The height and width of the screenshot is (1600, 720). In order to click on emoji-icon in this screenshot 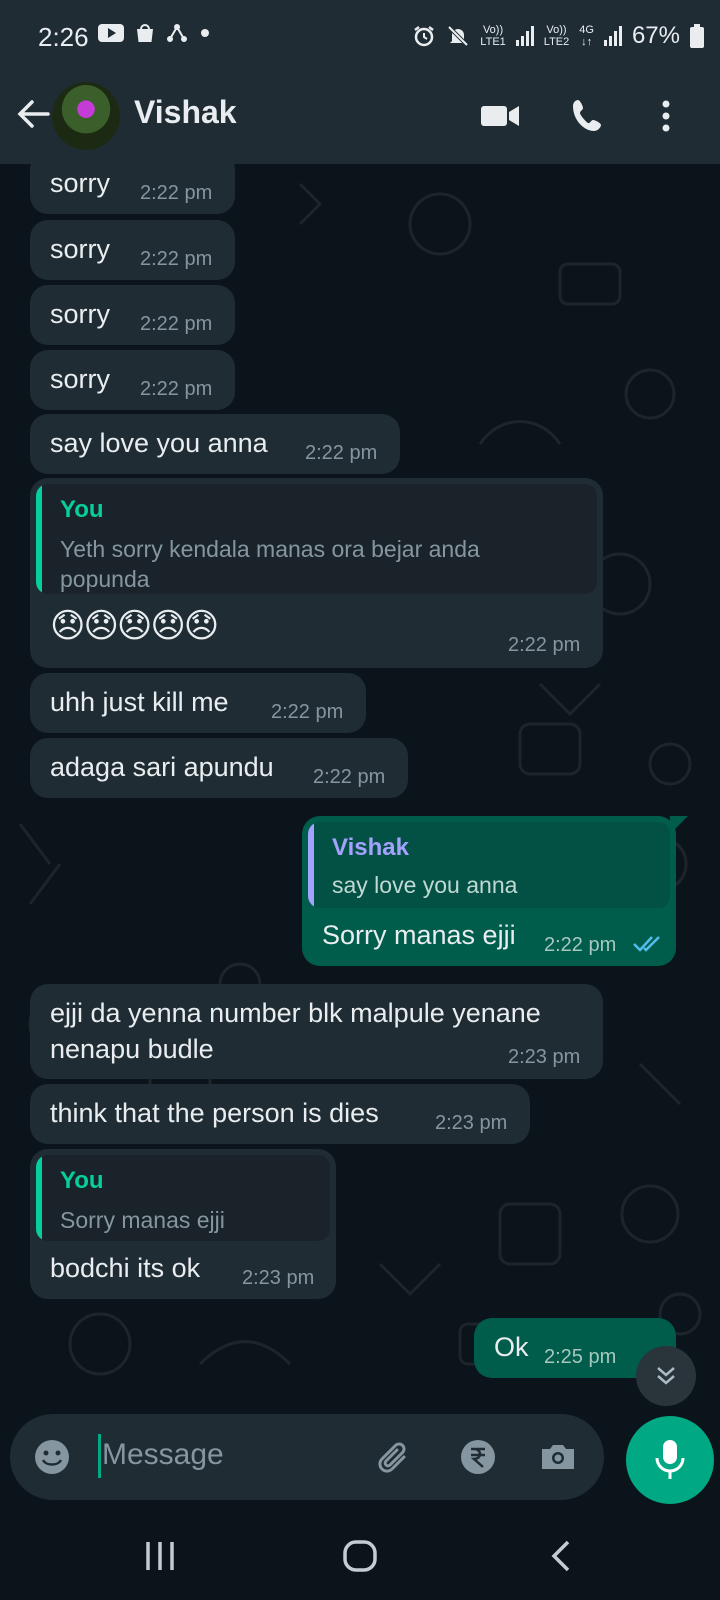, I will do `click(52, 1457)`.